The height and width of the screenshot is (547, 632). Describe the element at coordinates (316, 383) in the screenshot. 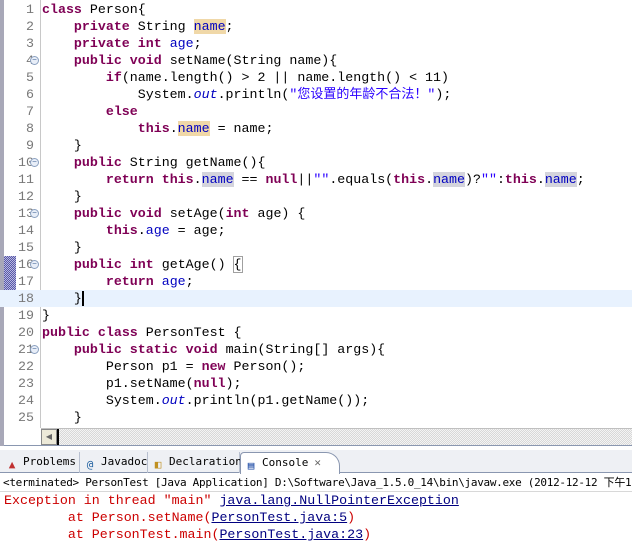

I see `code-line: 23 p1.setName(null);` at that location.